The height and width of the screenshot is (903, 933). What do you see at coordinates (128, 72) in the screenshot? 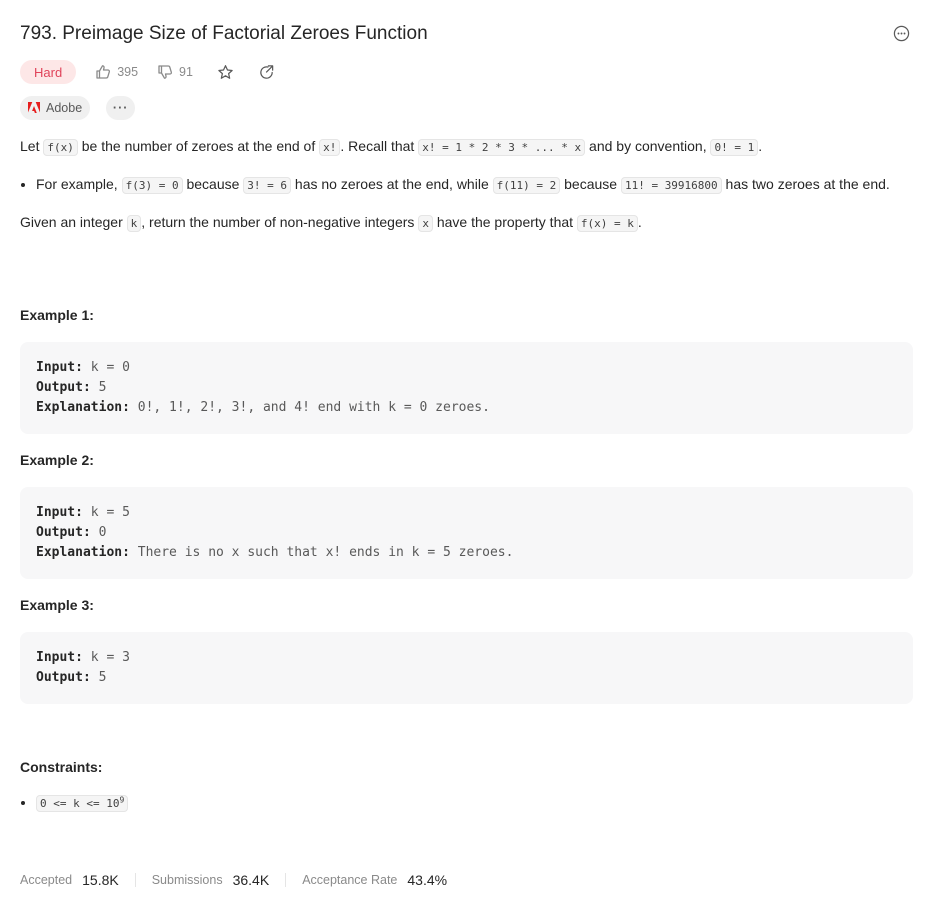
I see `like-count: 395` at bounding box center [128, 72].